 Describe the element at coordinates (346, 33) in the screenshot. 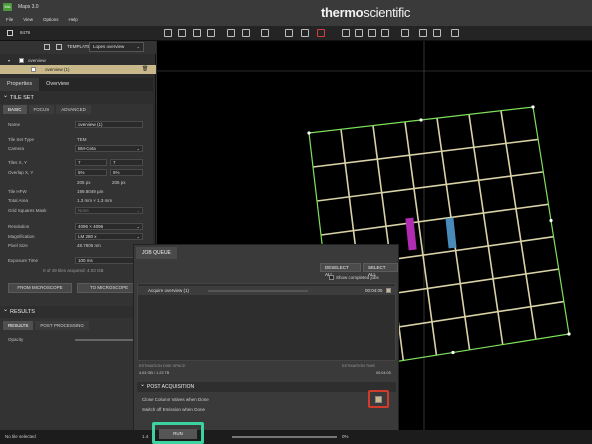

I see `snapshot-icon` at that location.